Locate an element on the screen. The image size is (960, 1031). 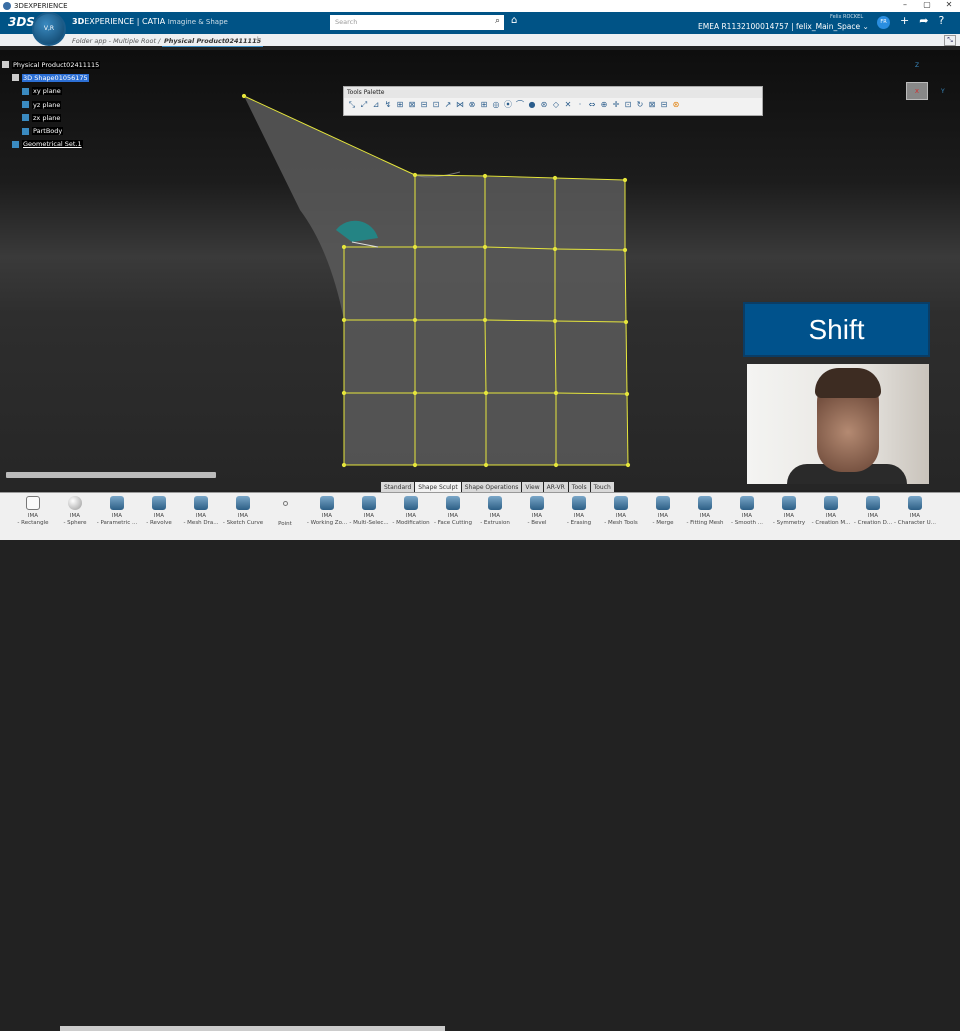
ribbon-command: IMA - Symmetry is located at coordinates (789, 512).